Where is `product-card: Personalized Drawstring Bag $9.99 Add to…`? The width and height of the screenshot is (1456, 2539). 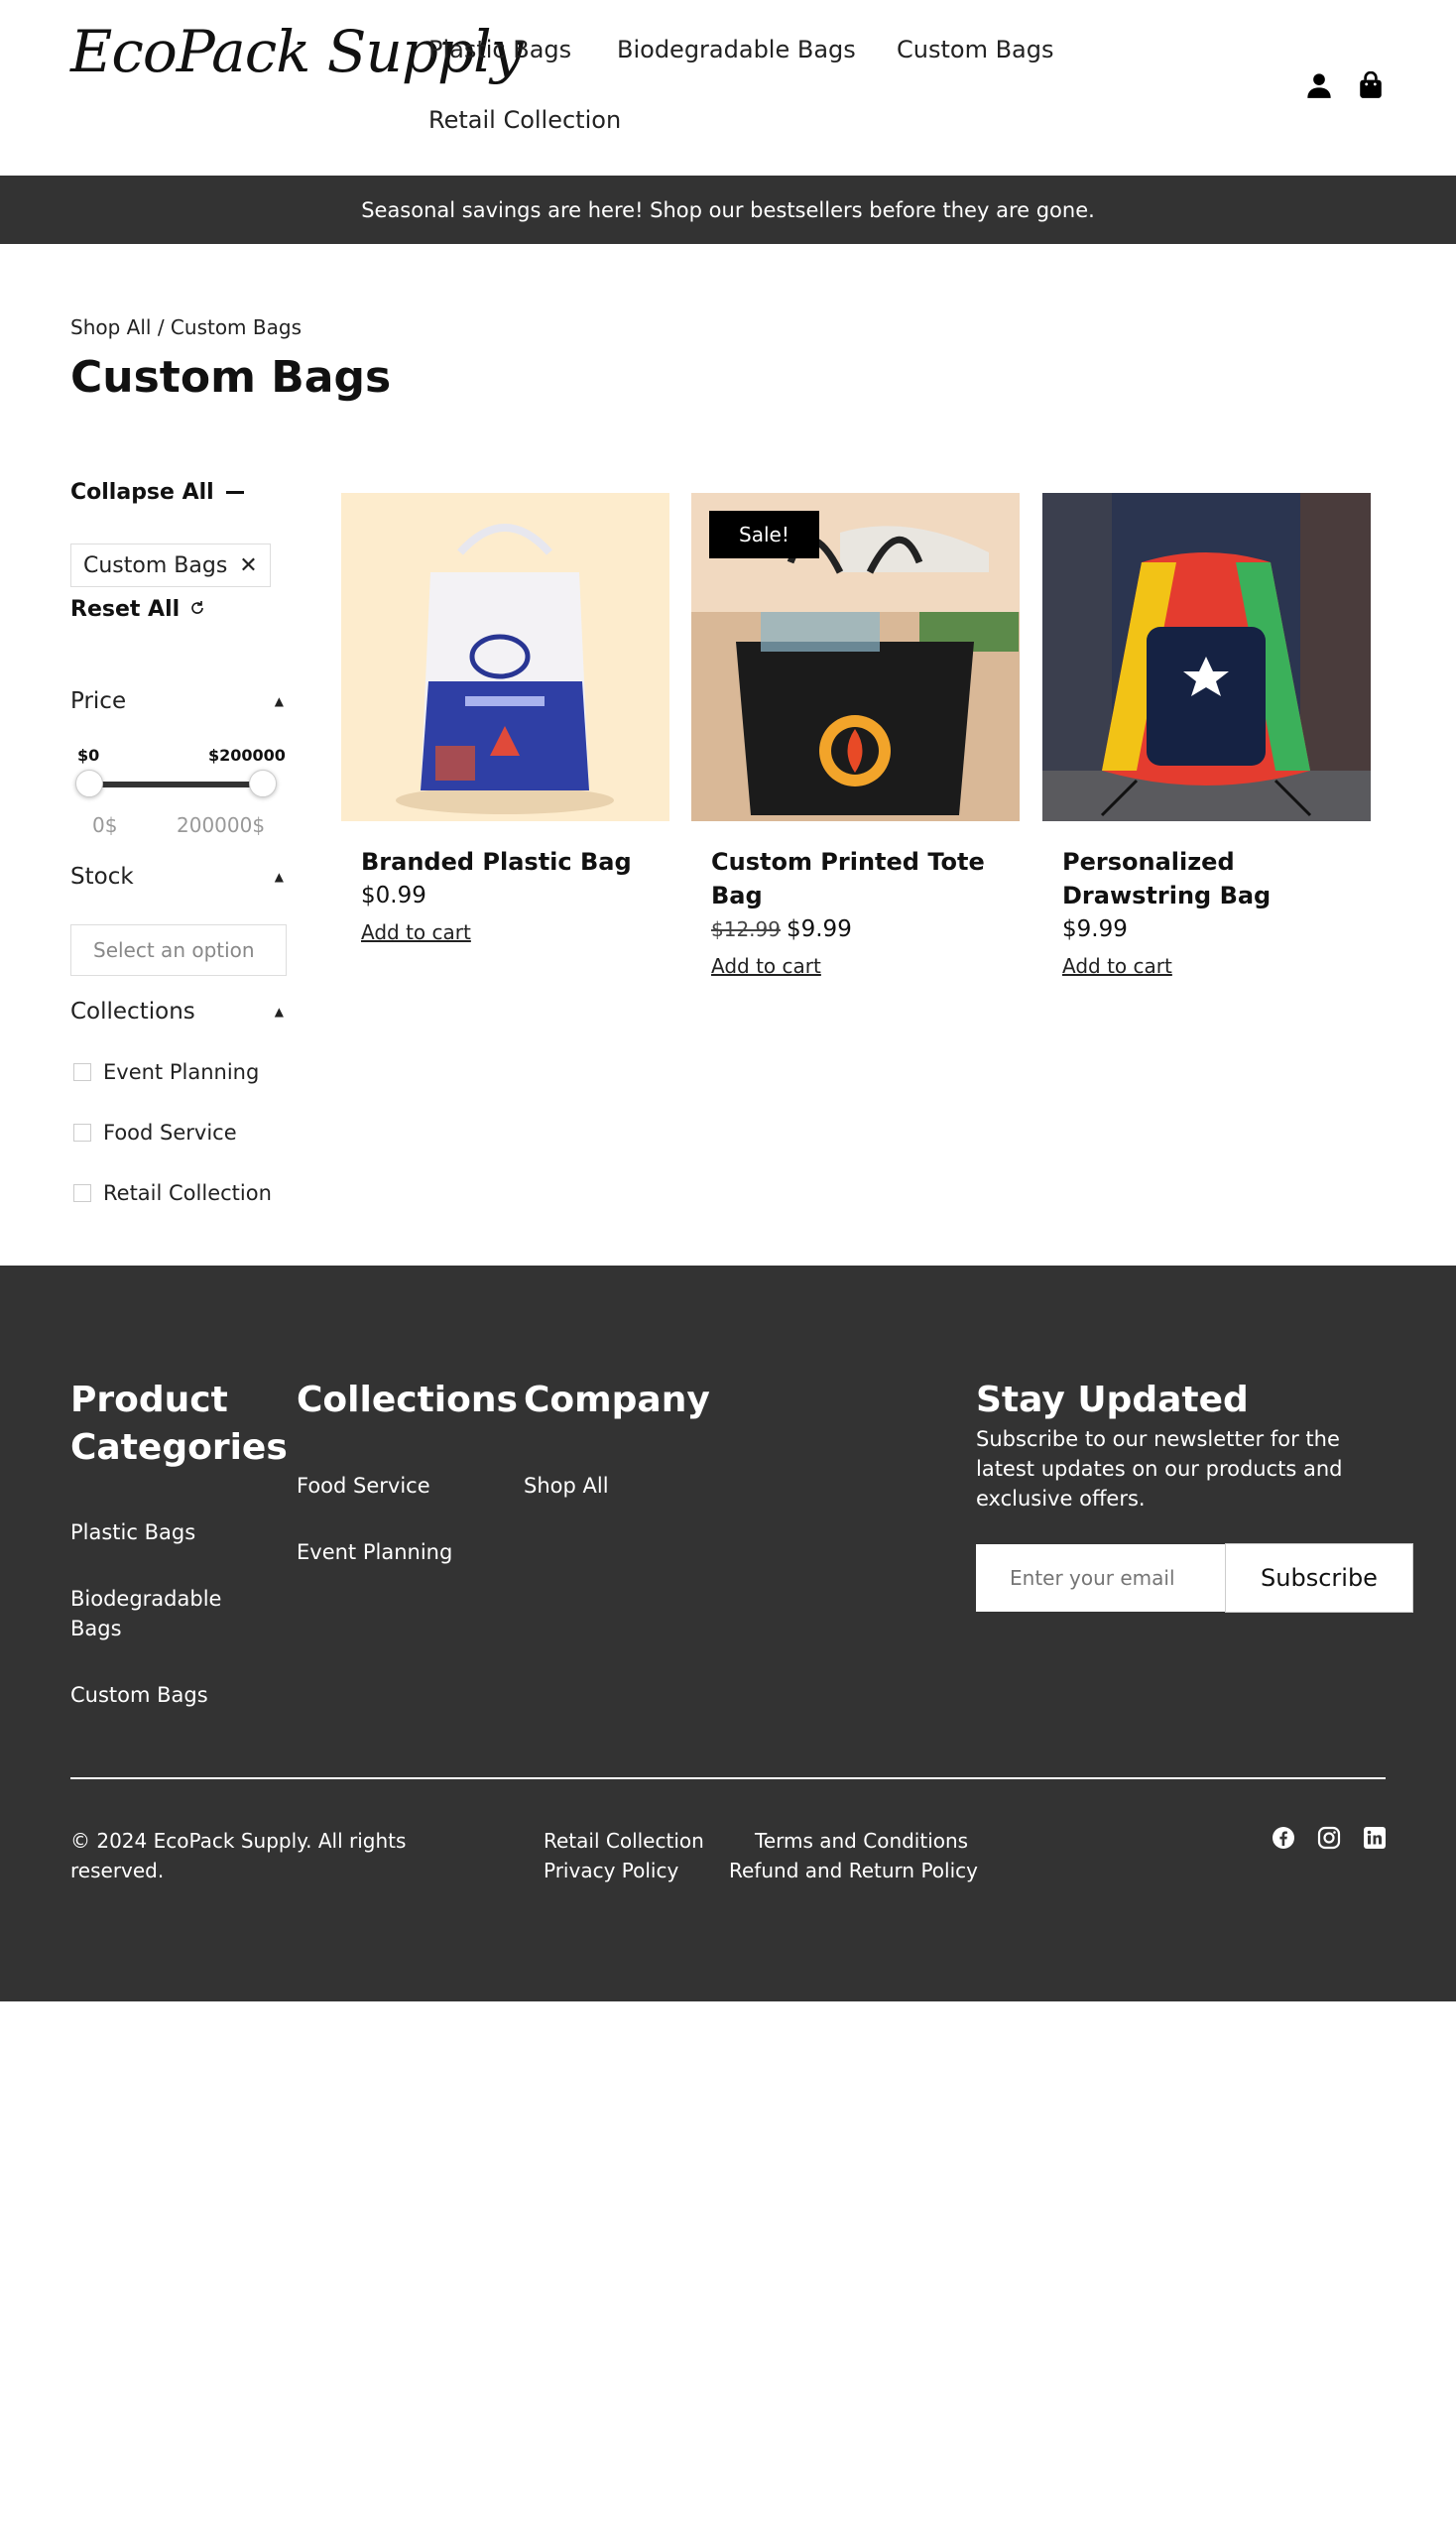
product-card: Personalized Drawstring Bag $9.99 Add to… is located at coordinates (1206, 736).